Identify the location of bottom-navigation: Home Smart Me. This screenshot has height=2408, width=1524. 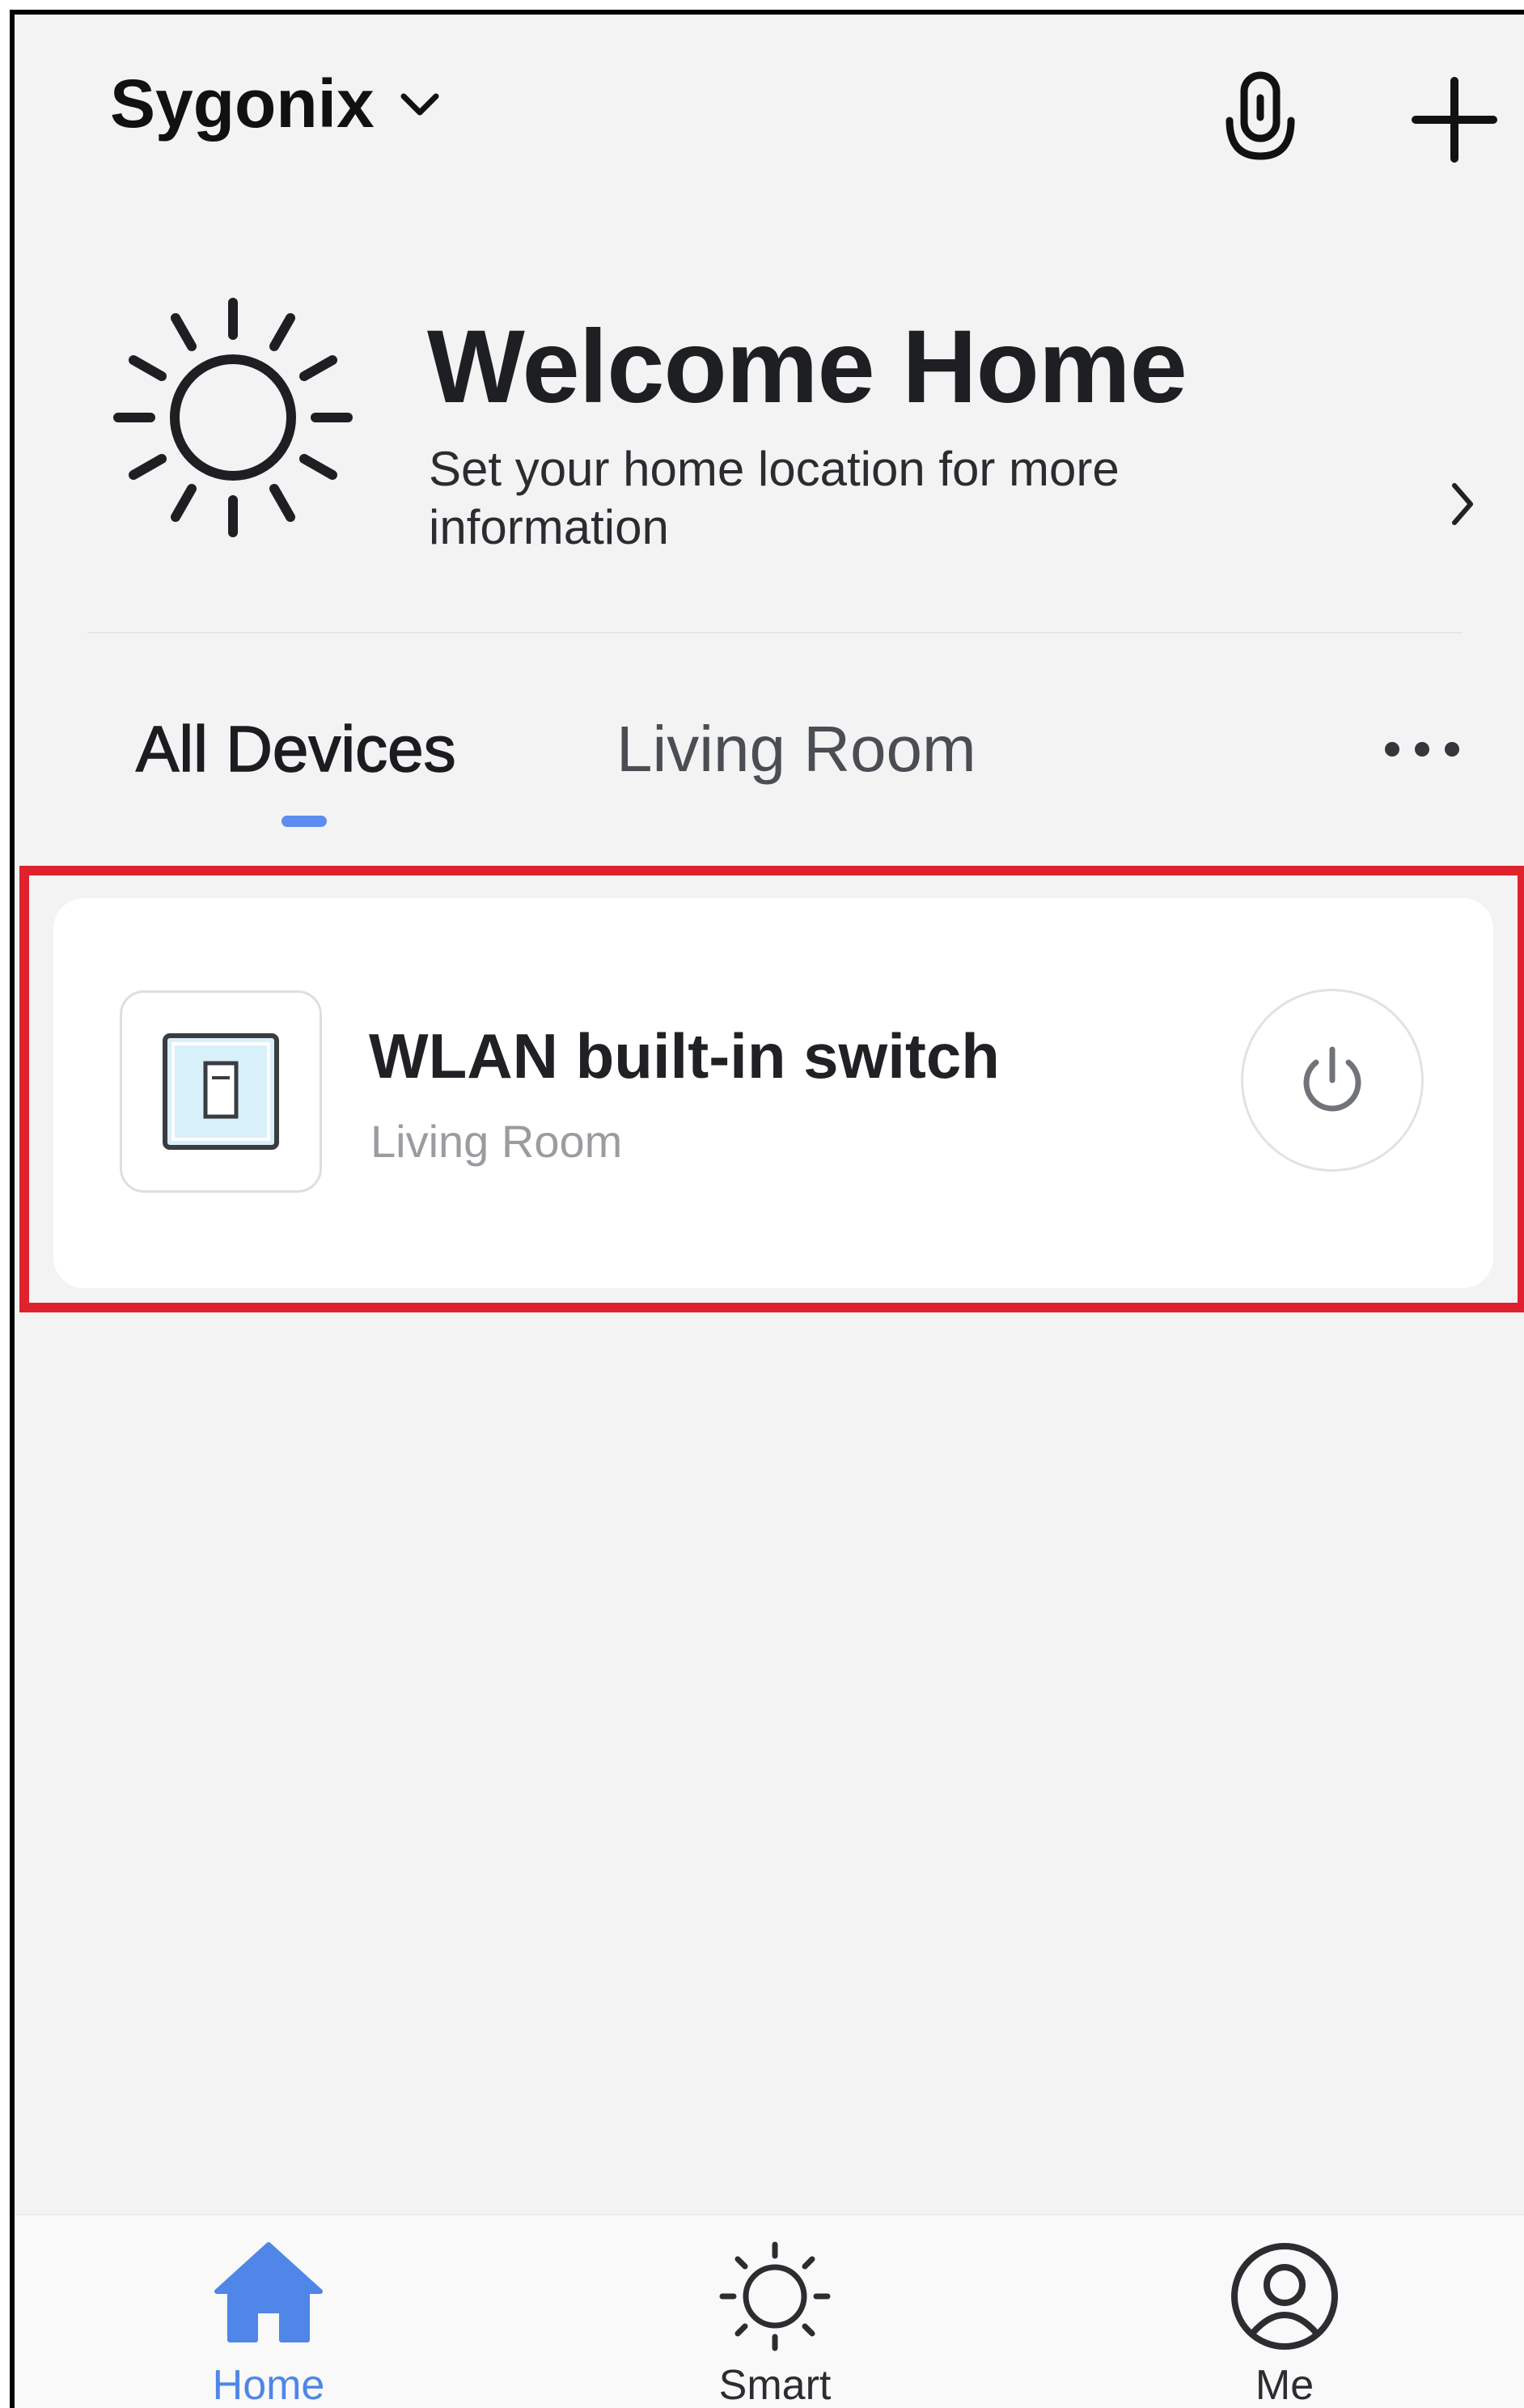
(770, 2311).